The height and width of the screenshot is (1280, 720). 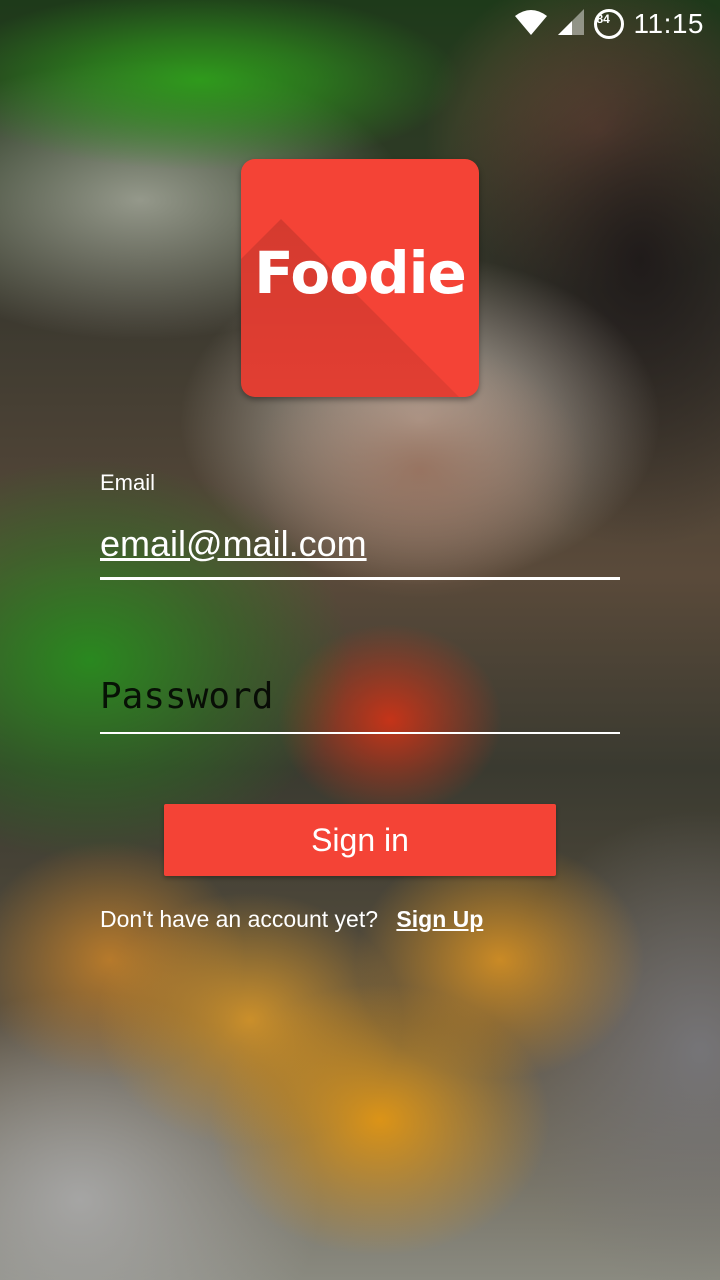 What do you see at coordinates (531, 24) in the screenshot?
I see `wifi-icon` at bounding box center [531, 24].